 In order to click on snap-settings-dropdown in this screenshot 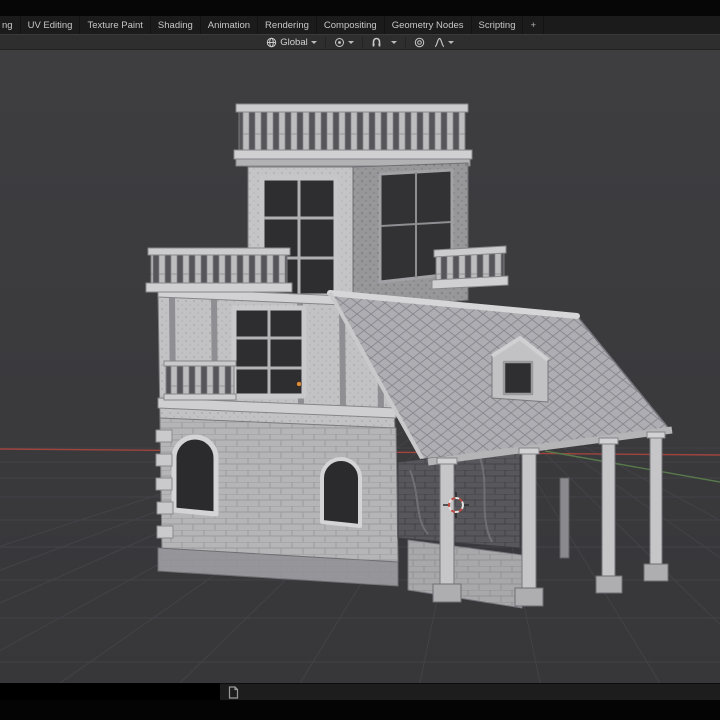, I will do `click(394, 42)`.